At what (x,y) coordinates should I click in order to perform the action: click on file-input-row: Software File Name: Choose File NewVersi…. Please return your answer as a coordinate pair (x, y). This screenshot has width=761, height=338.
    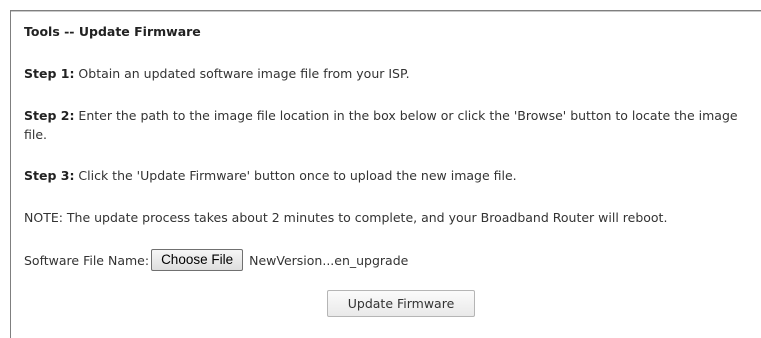
    Looking at the image, I should click on (216, 260).